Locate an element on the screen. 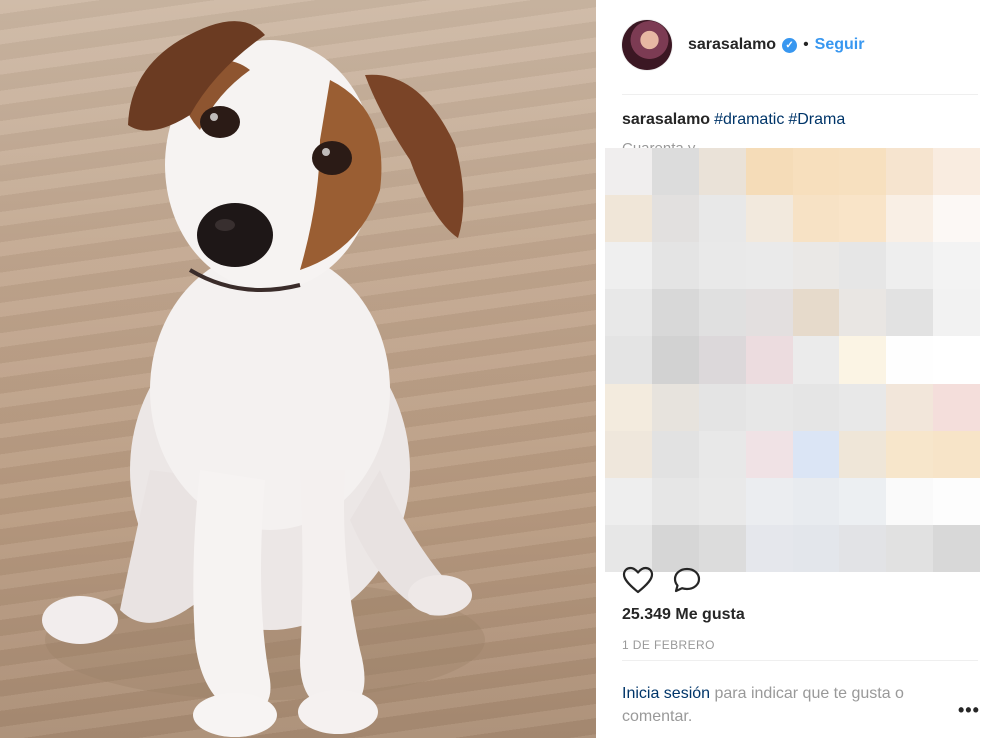  likes-count: 25.349 Me gusta is located at coordinates (683, 615).